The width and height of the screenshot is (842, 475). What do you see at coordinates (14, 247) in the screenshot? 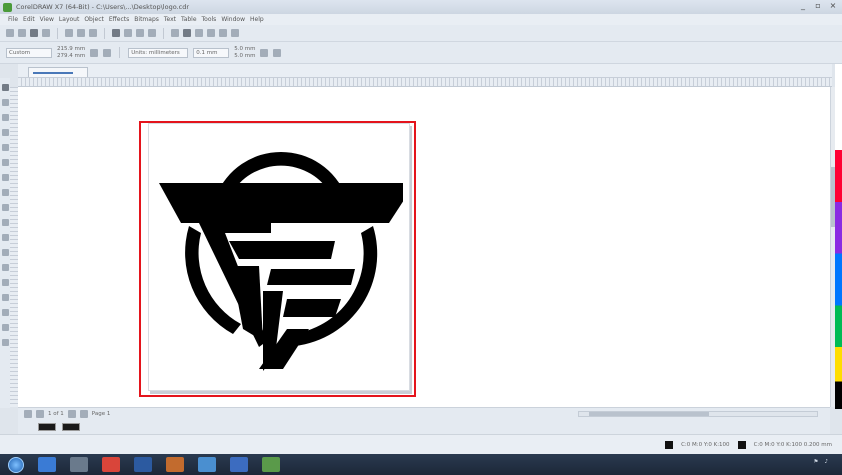
I see `vertical-ruler` at bounding box center [14, 247].